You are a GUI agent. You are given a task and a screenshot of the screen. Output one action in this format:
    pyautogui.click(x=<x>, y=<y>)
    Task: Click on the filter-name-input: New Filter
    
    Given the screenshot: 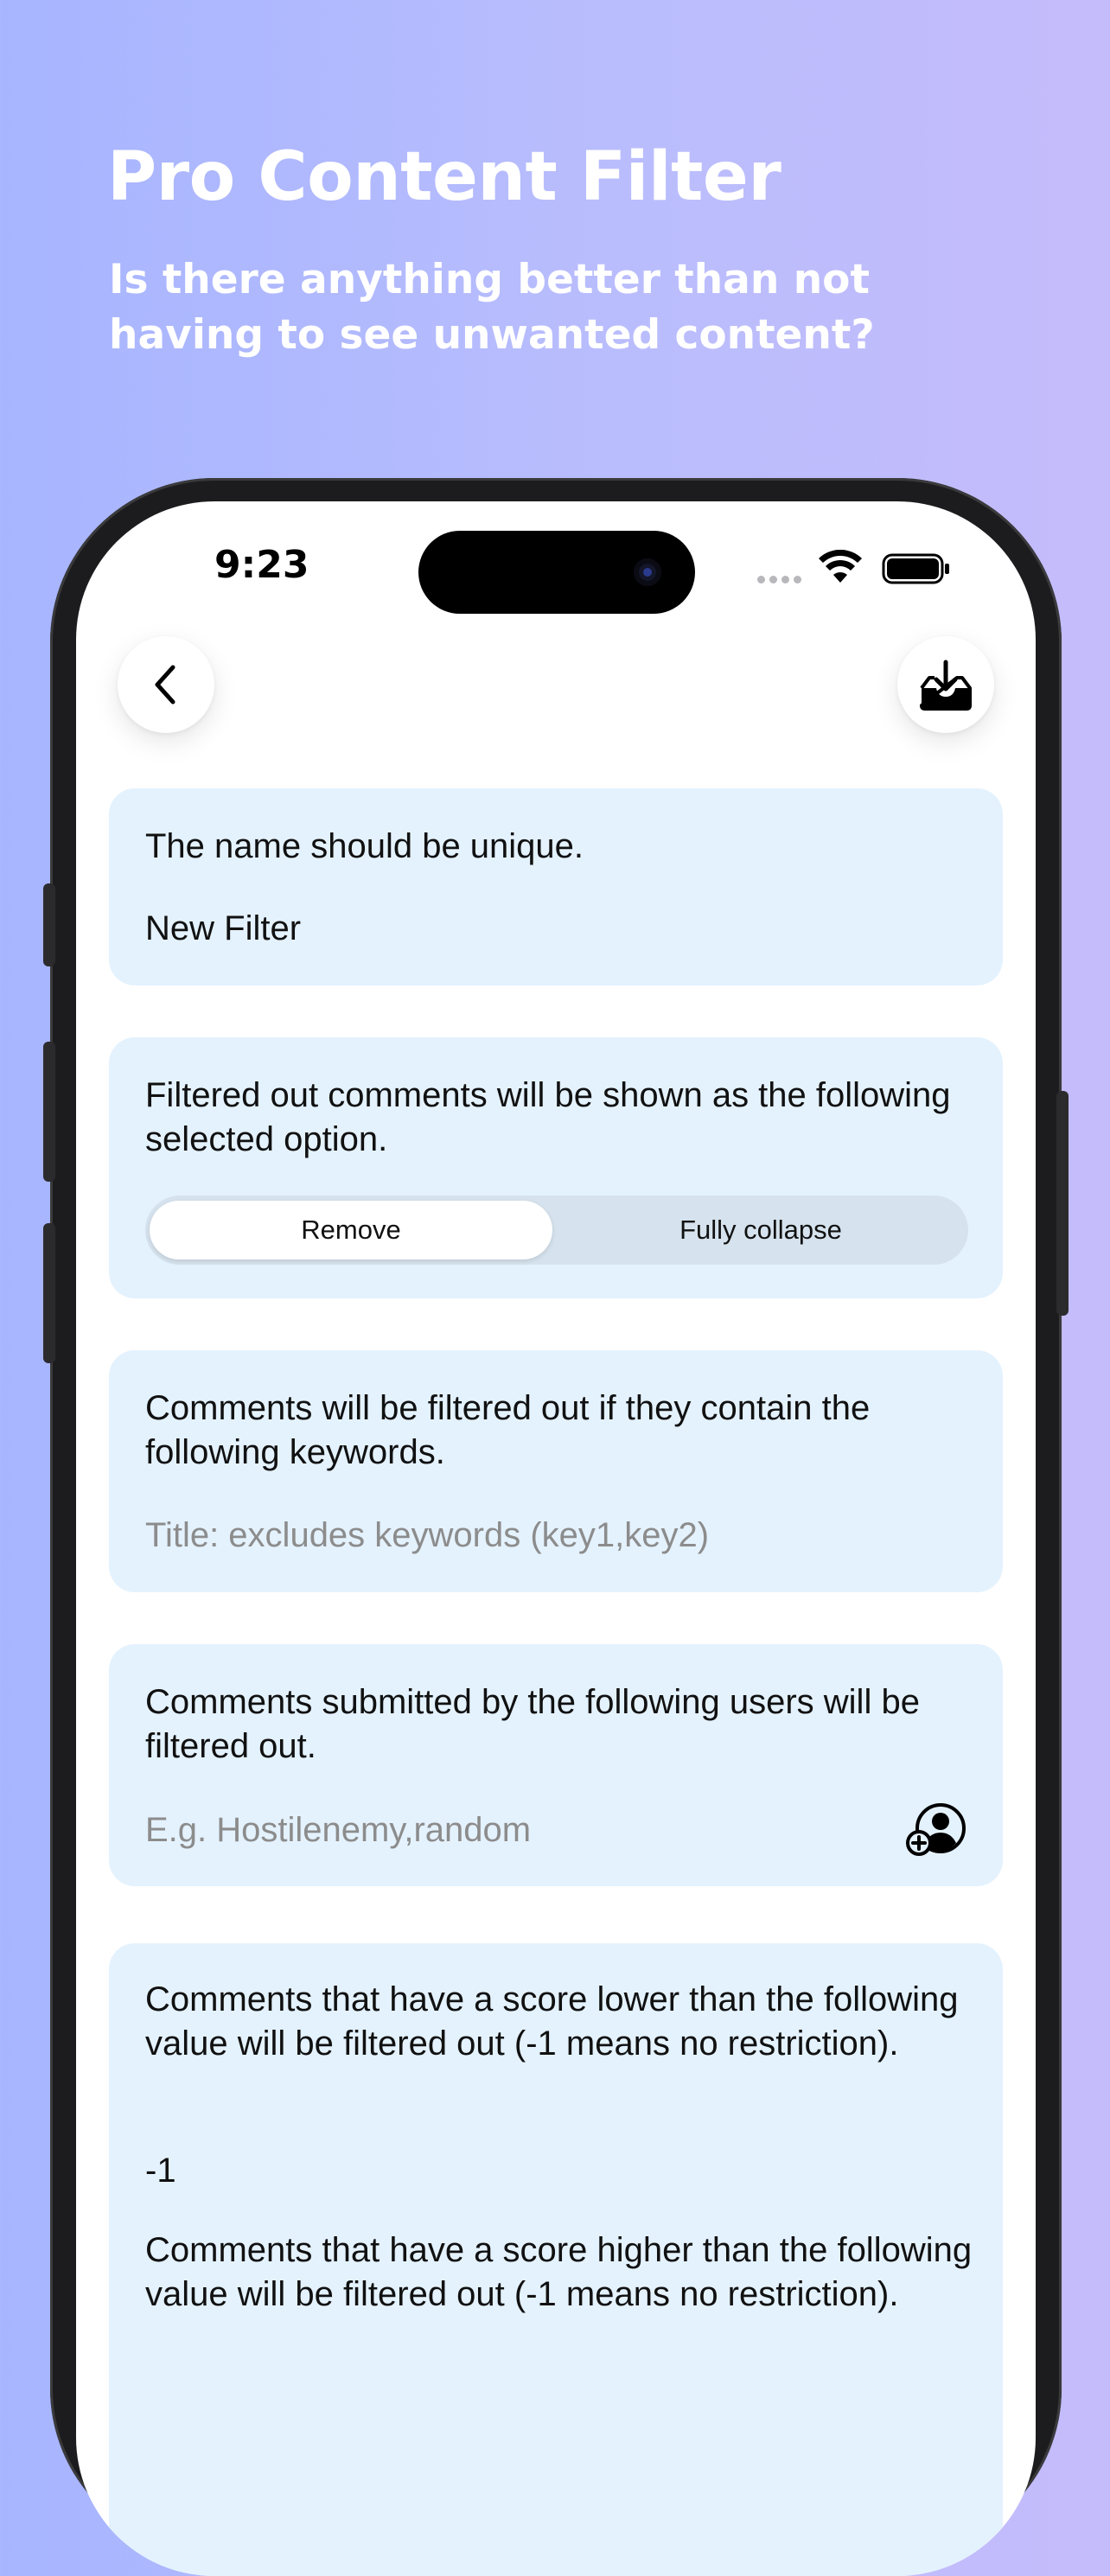 What is the action you would take?
    pyautogui.click(x=560, y=929)
    